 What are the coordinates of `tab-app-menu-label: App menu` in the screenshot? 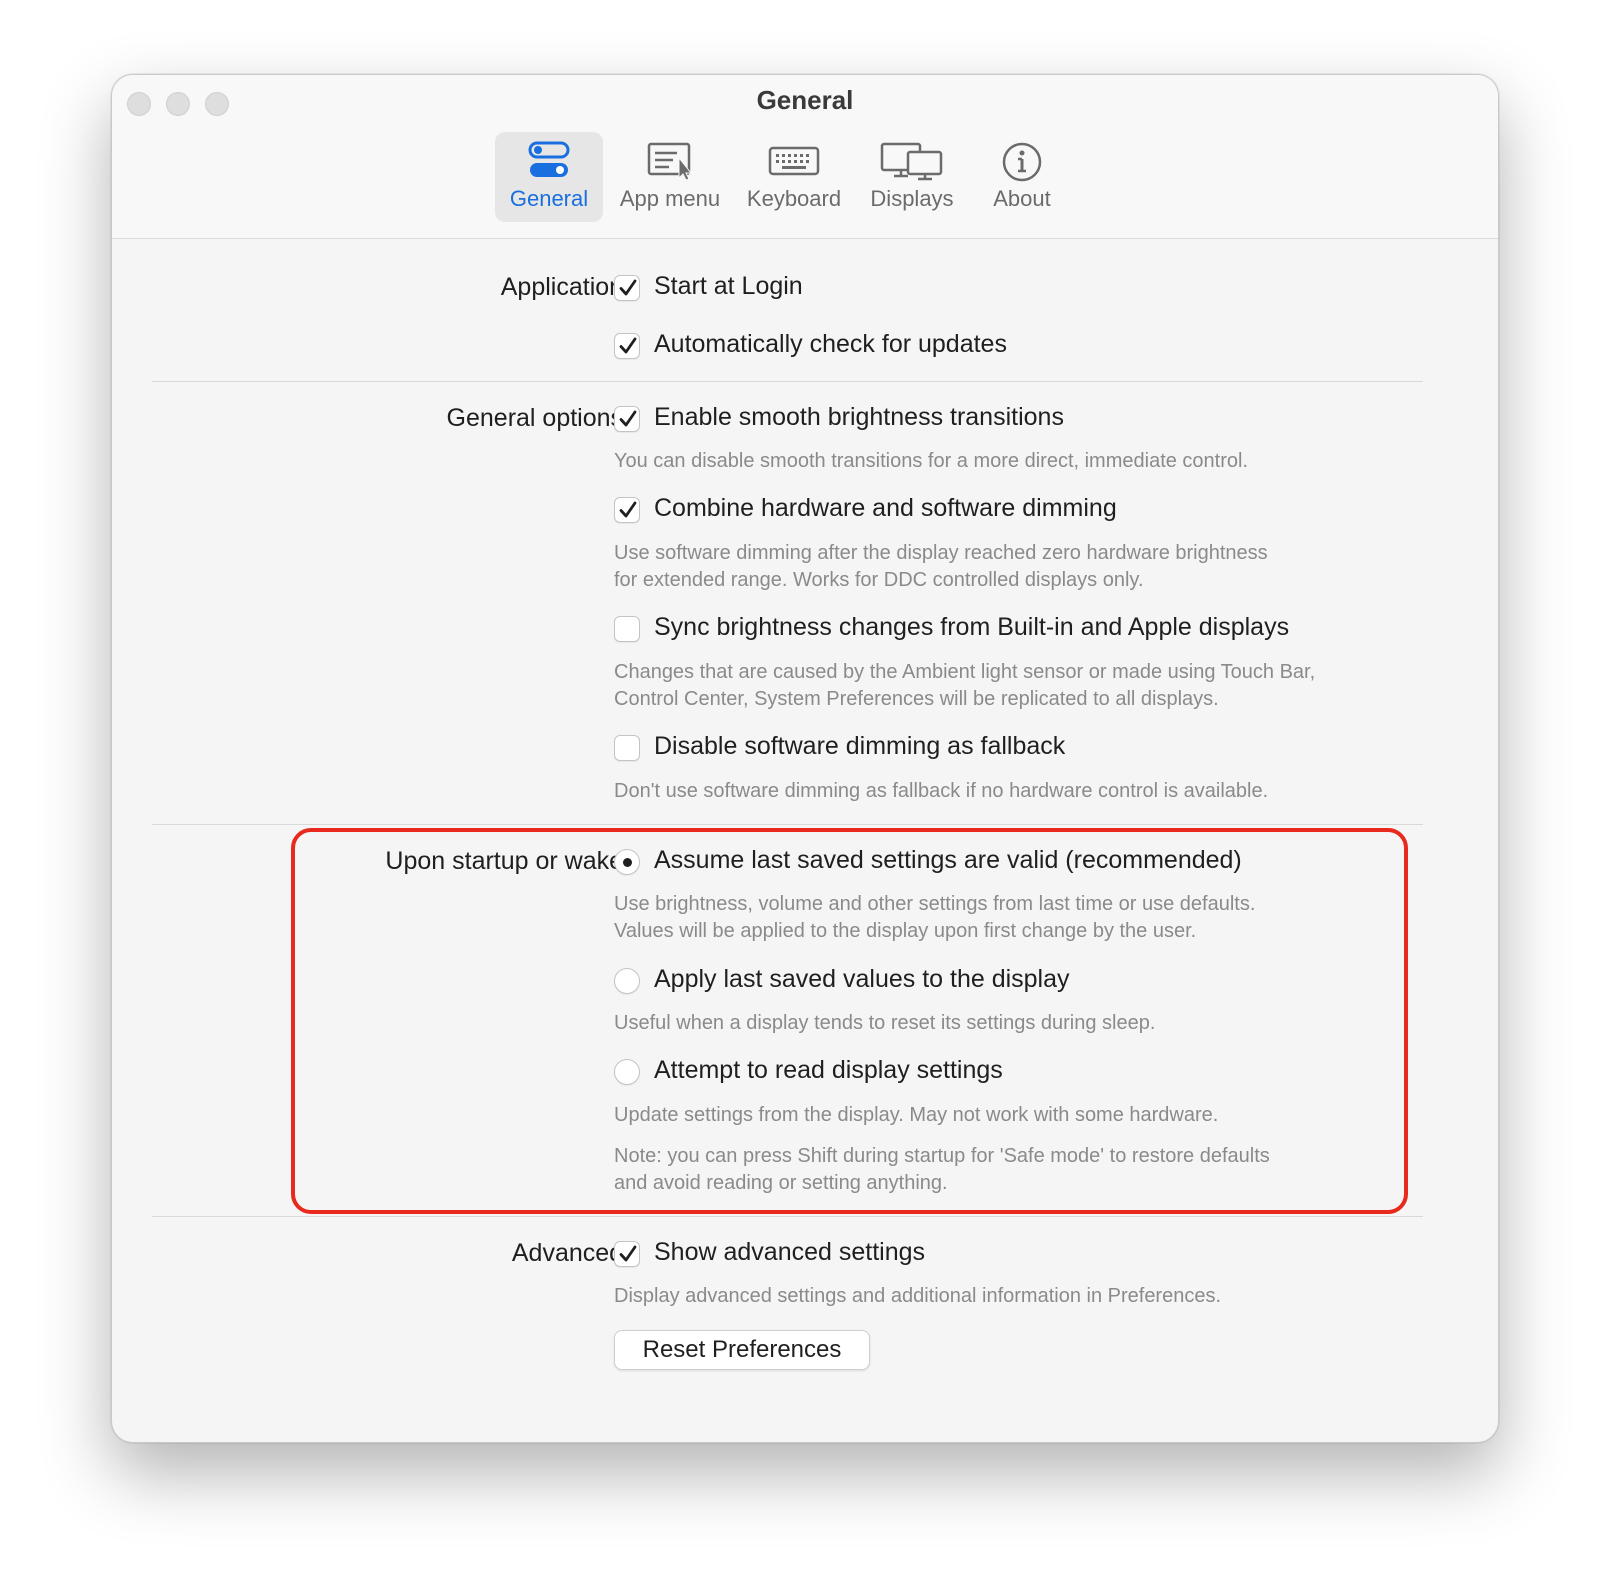 It's located at (670, 198).